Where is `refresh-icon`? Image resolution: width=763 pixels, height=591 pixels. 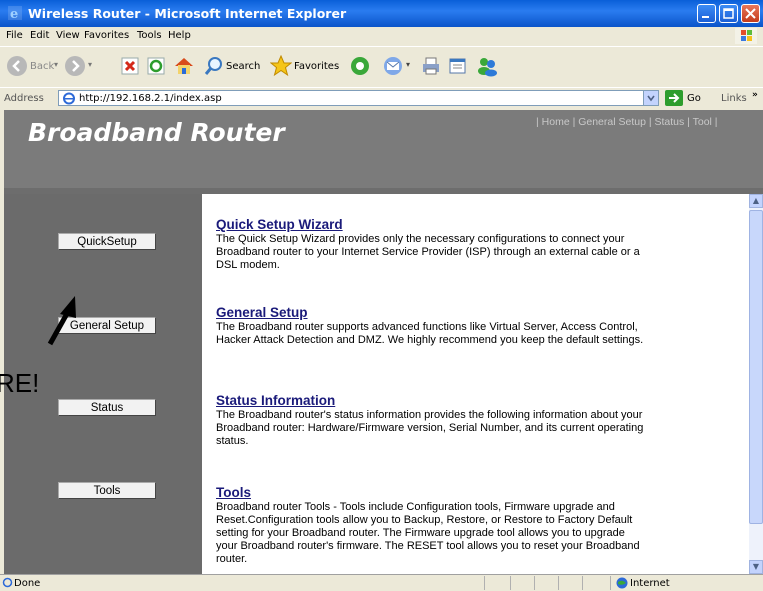
refresh-icon is located at coordinates (156, 66).